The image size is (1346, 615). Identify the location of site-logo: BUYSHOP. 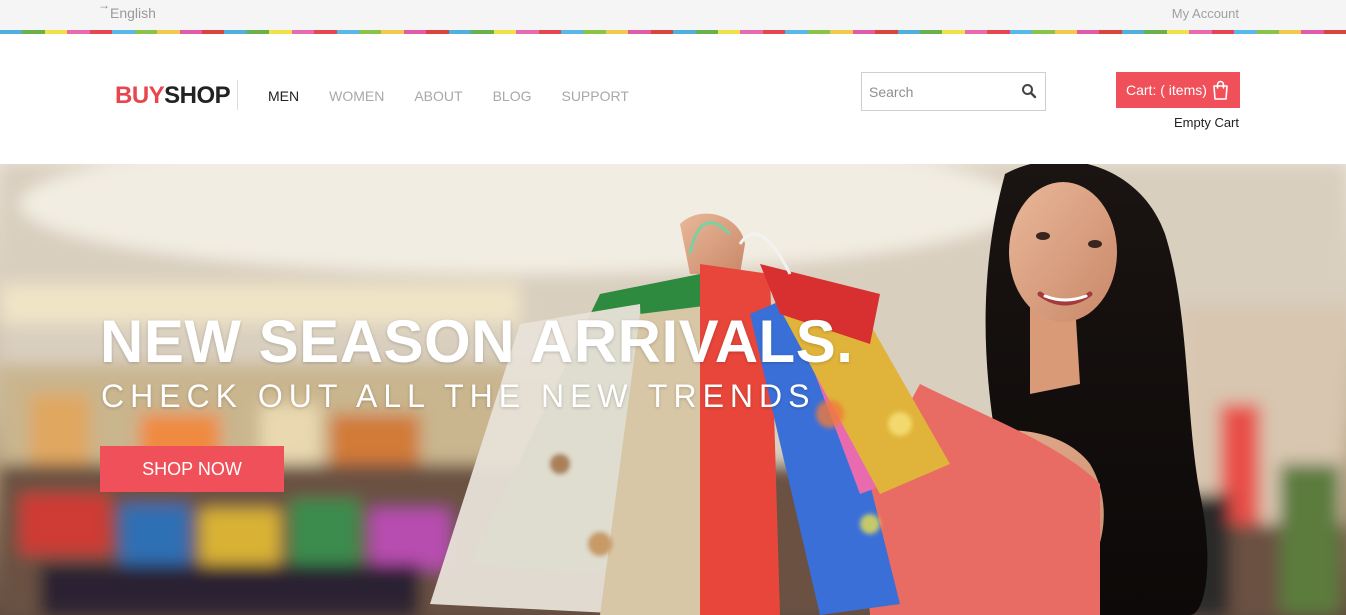
(173, 96).